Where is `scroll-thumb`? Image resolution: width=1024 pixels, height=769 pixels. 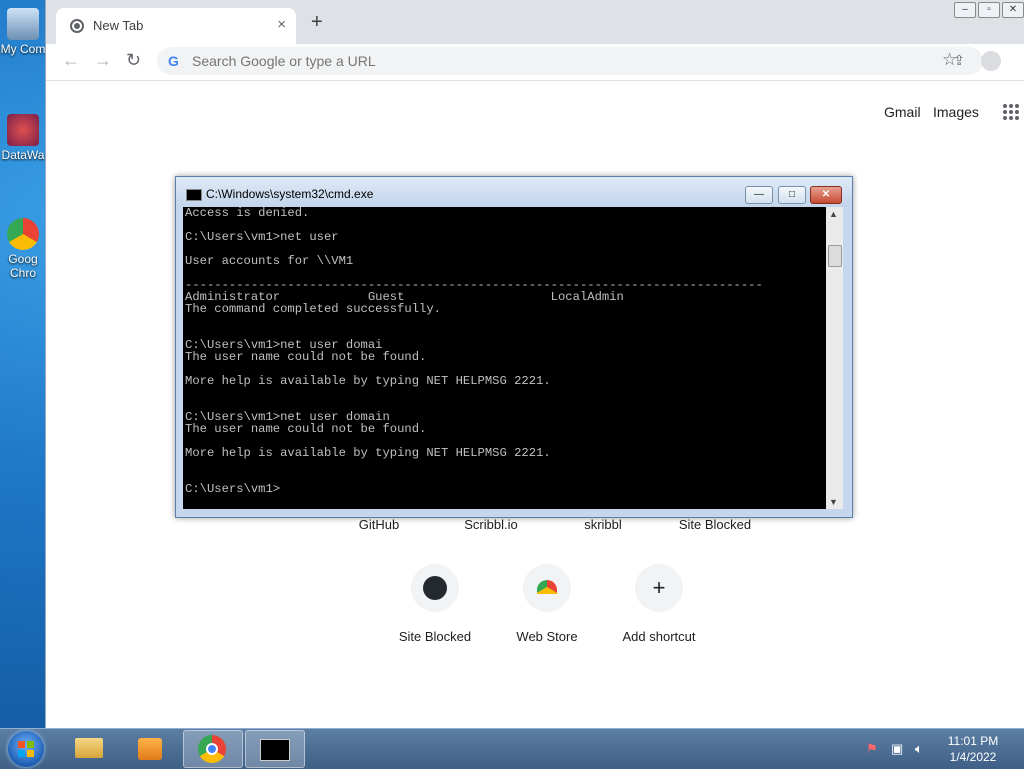 scroll-thumb is located at coordinates (835, 256).